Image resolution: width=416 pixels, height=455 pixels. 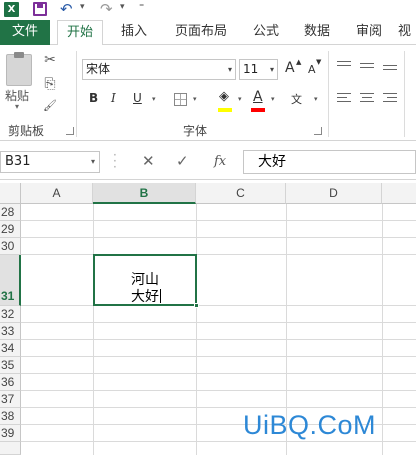 I want to click on cut-icon: ✂, so click(x=50, y=60).